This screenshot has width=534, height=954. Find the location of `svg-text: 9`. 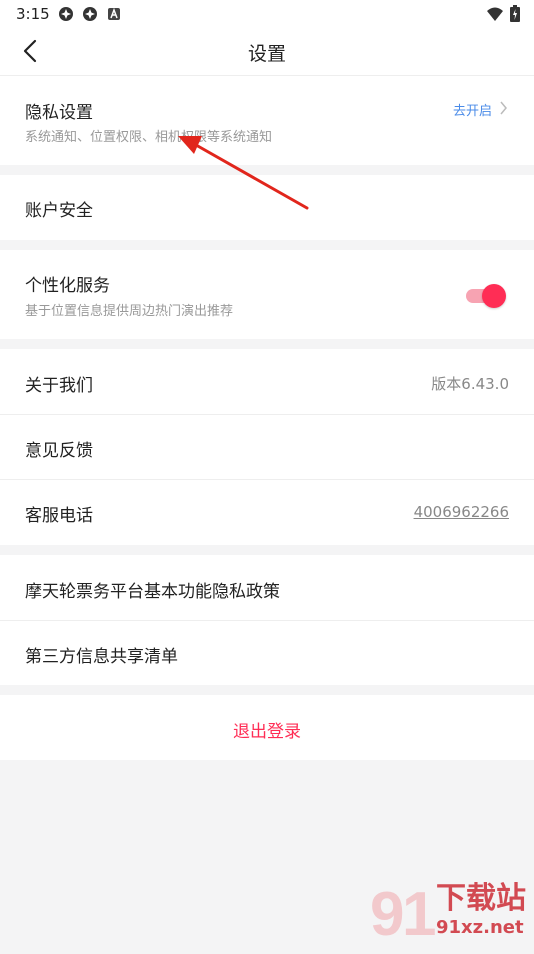

svg-text: 9 is located at coordinates (387, 914).